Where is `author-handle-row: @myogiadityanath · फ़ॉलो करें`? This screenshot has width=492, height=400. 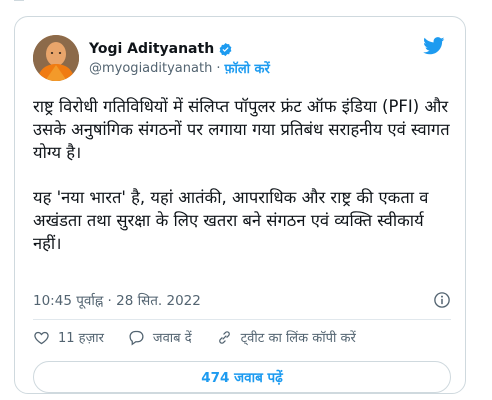
author-handle-row: @myogiadityanath · फ़ॉलो करें is located at coordinates (179, 68).